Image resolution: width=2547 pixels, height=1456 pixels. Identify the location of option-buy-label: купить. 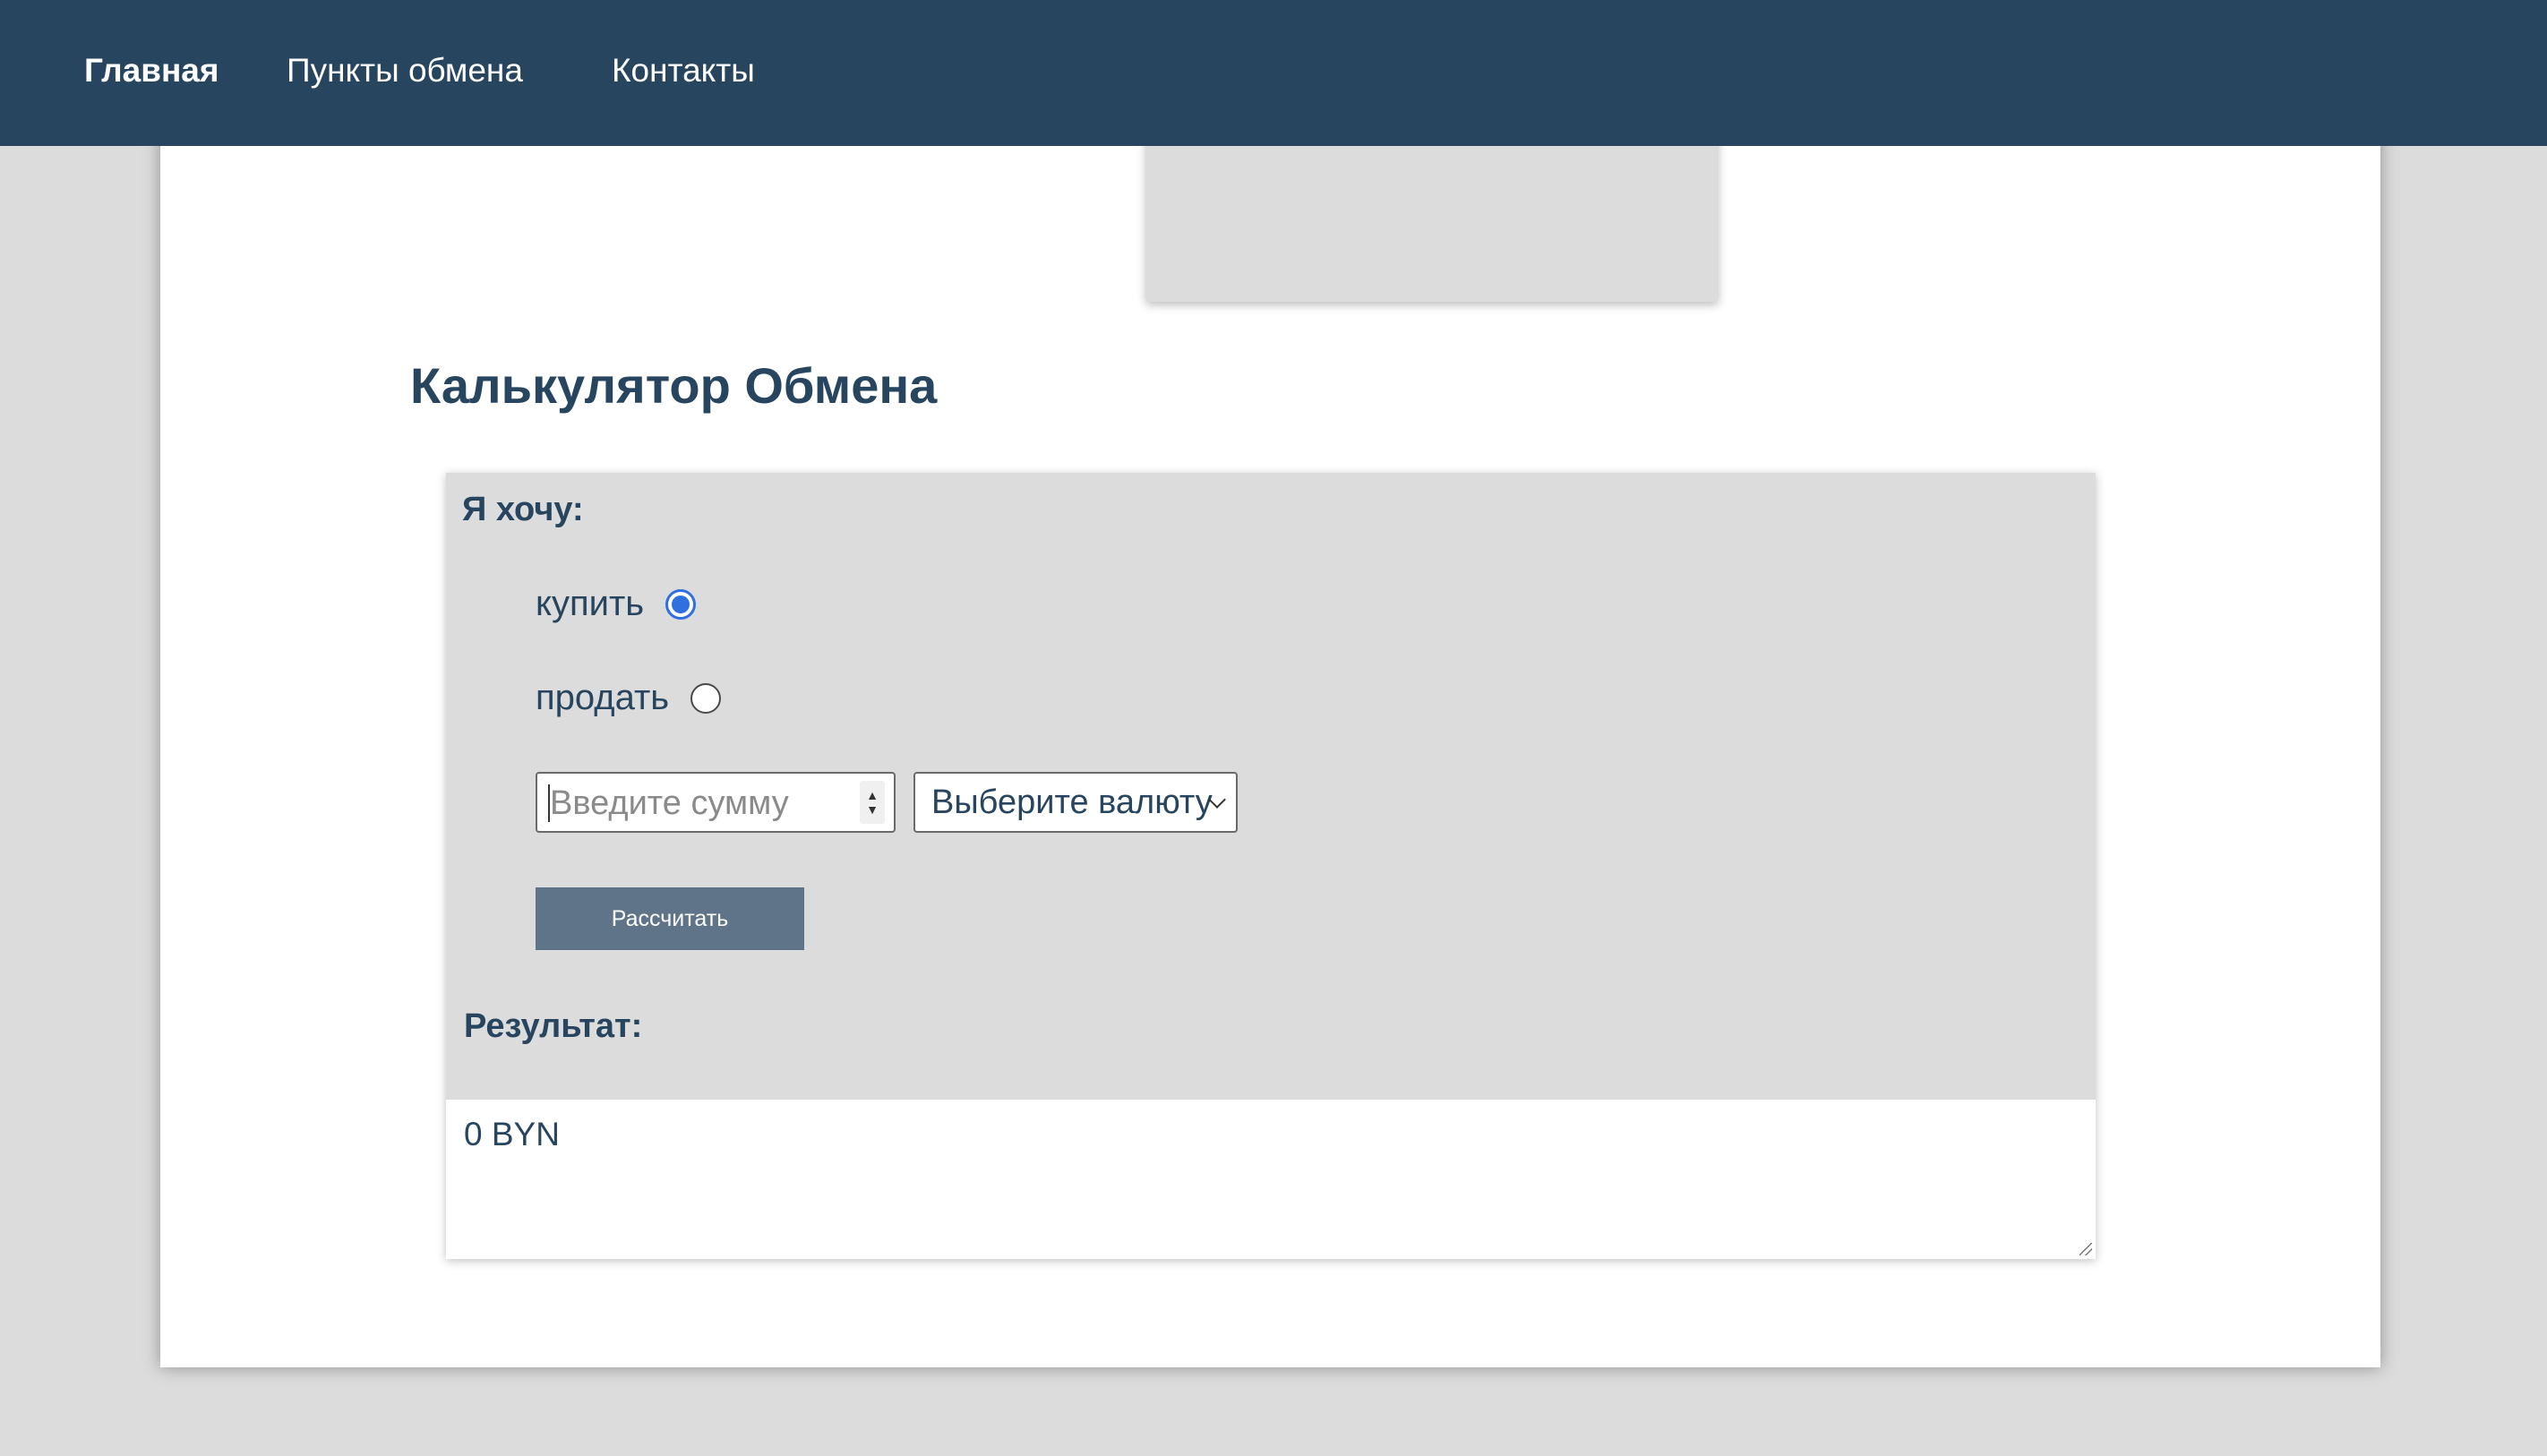
(590, 603).